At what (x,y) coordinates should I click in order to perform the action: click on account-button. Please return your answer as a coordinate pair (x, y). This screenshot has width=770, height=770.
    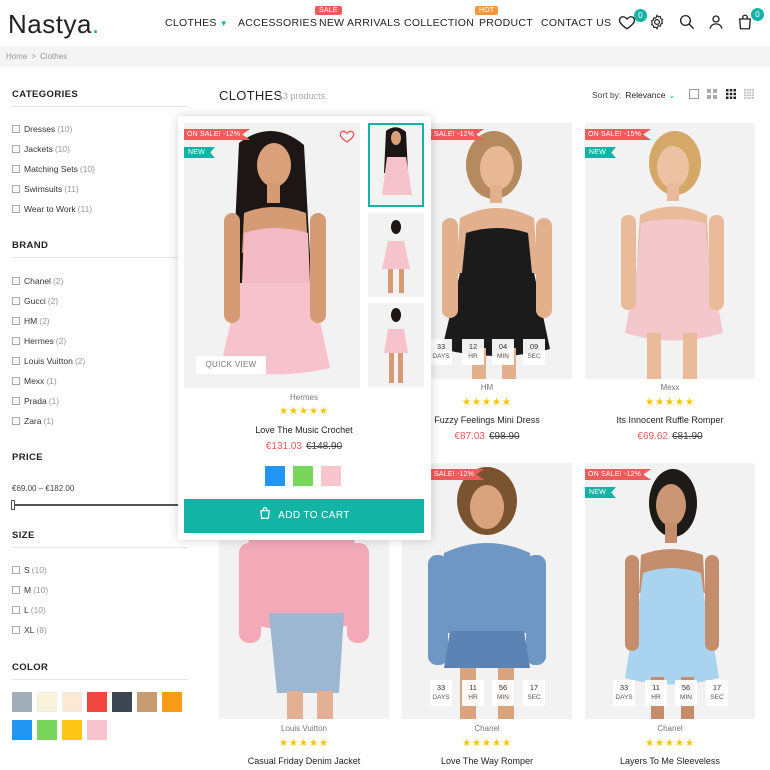
    Looking at the image, I should click on (716, 22).